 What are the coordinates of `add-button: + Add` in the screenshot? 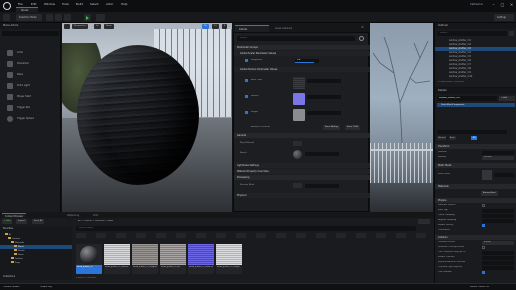 It's located at (7, 221).